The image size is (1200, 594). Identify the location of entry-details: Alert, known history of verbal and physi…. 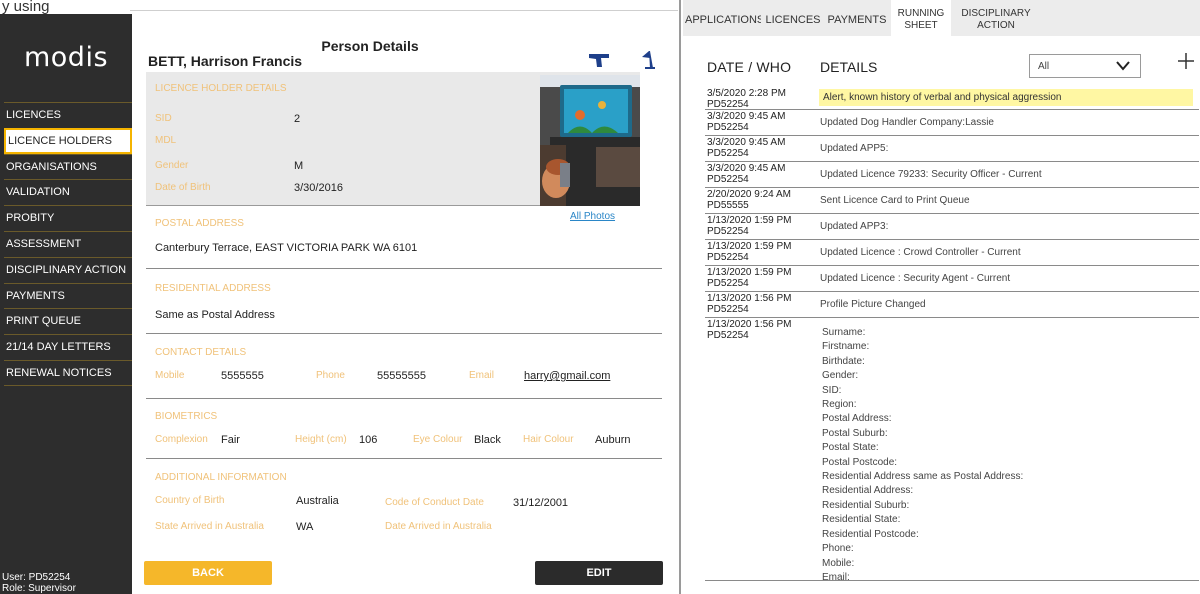
(1006, 97).